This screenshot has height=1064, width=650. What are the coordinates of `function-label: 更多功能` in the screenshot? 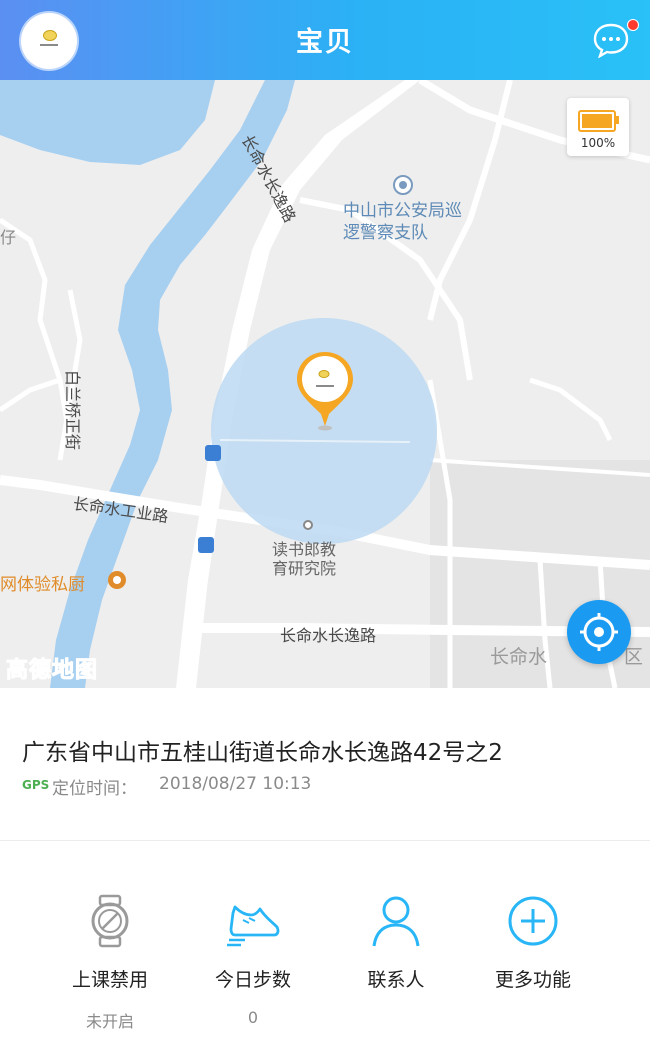 It's located at (532, 980).